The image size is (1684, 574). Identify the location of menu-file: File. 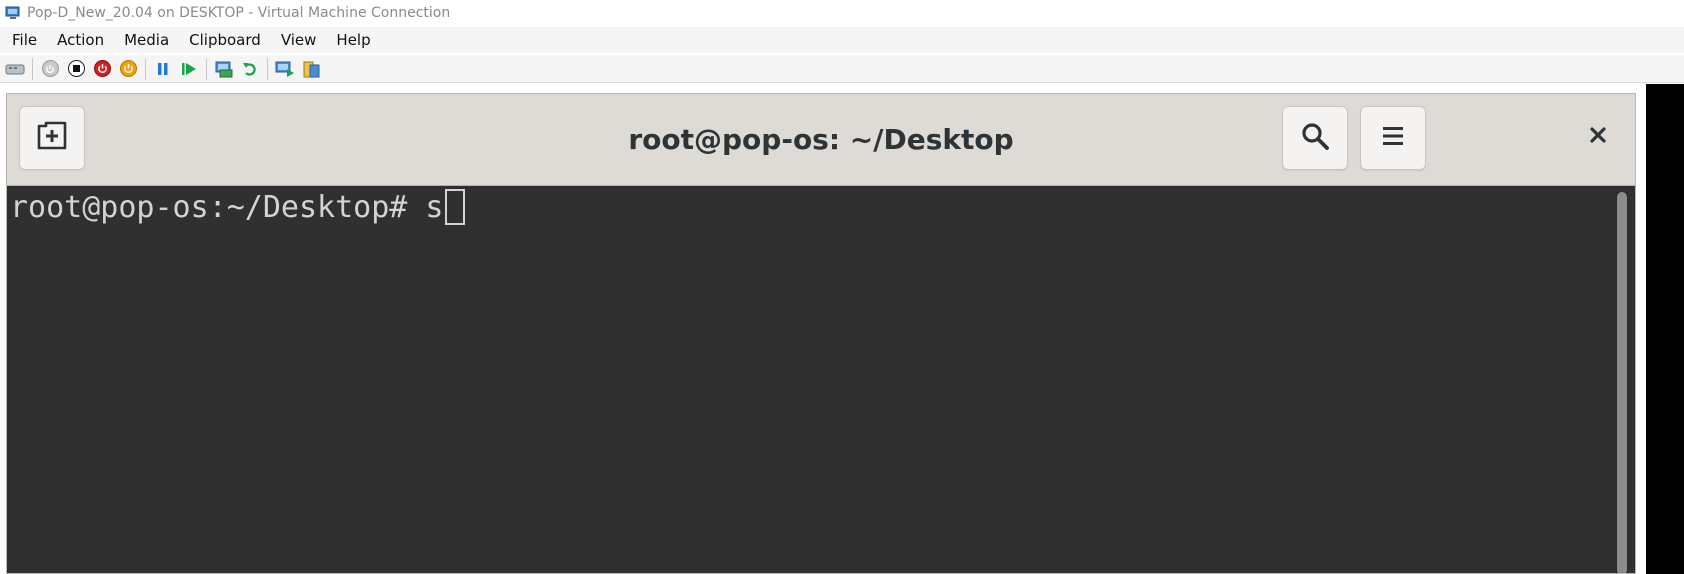
(23, 40).